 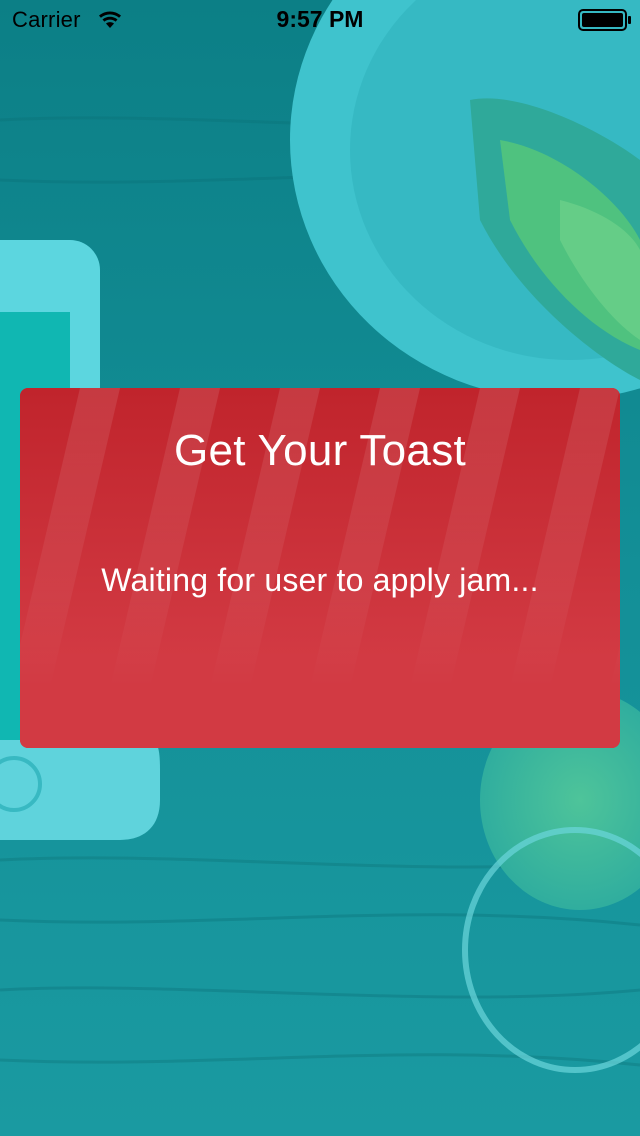 What do you see at coordinates (320, 450) in the screenshot?
I see `toast-title: Get Your Toast` at bounding box center [320, 450].